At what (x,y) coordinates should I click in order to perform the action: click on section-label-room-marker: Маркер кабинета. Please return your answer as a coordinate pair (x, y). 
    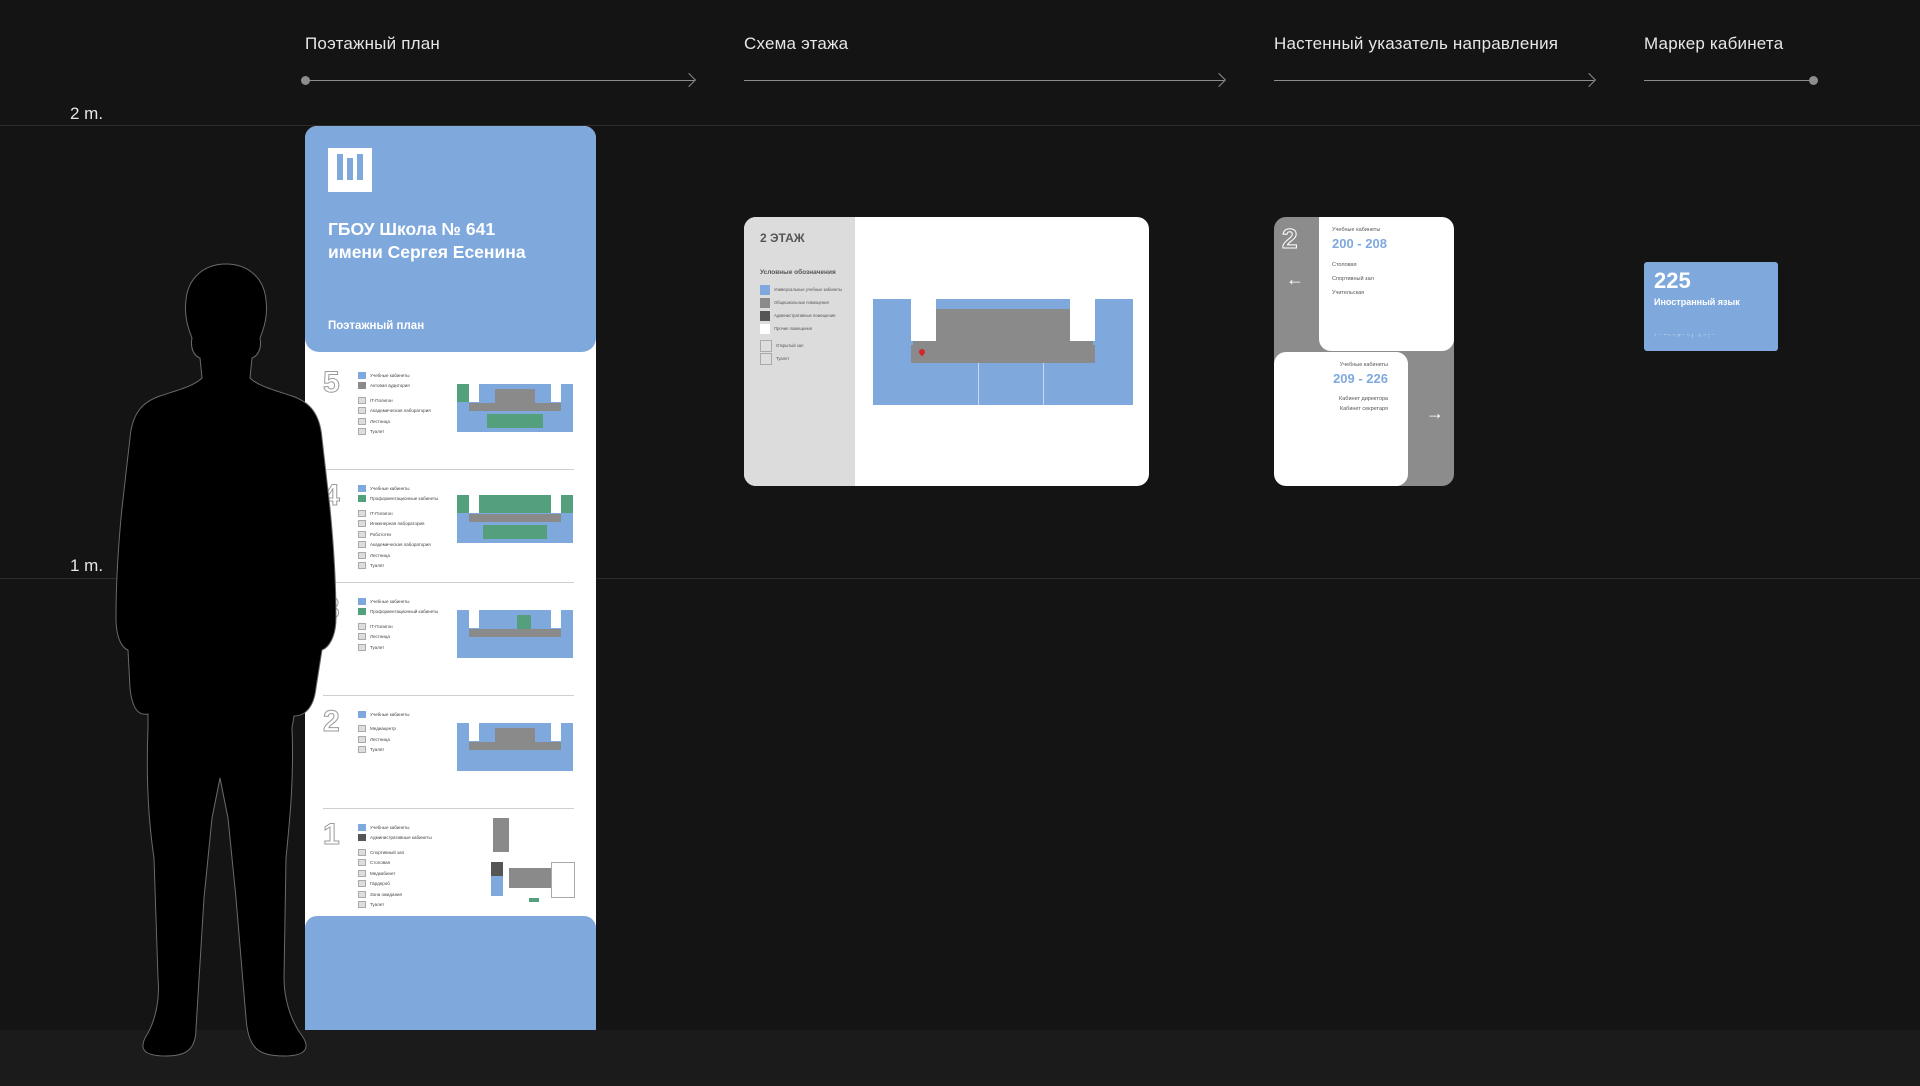
    Looking at the image, I should click on (1714, 43).